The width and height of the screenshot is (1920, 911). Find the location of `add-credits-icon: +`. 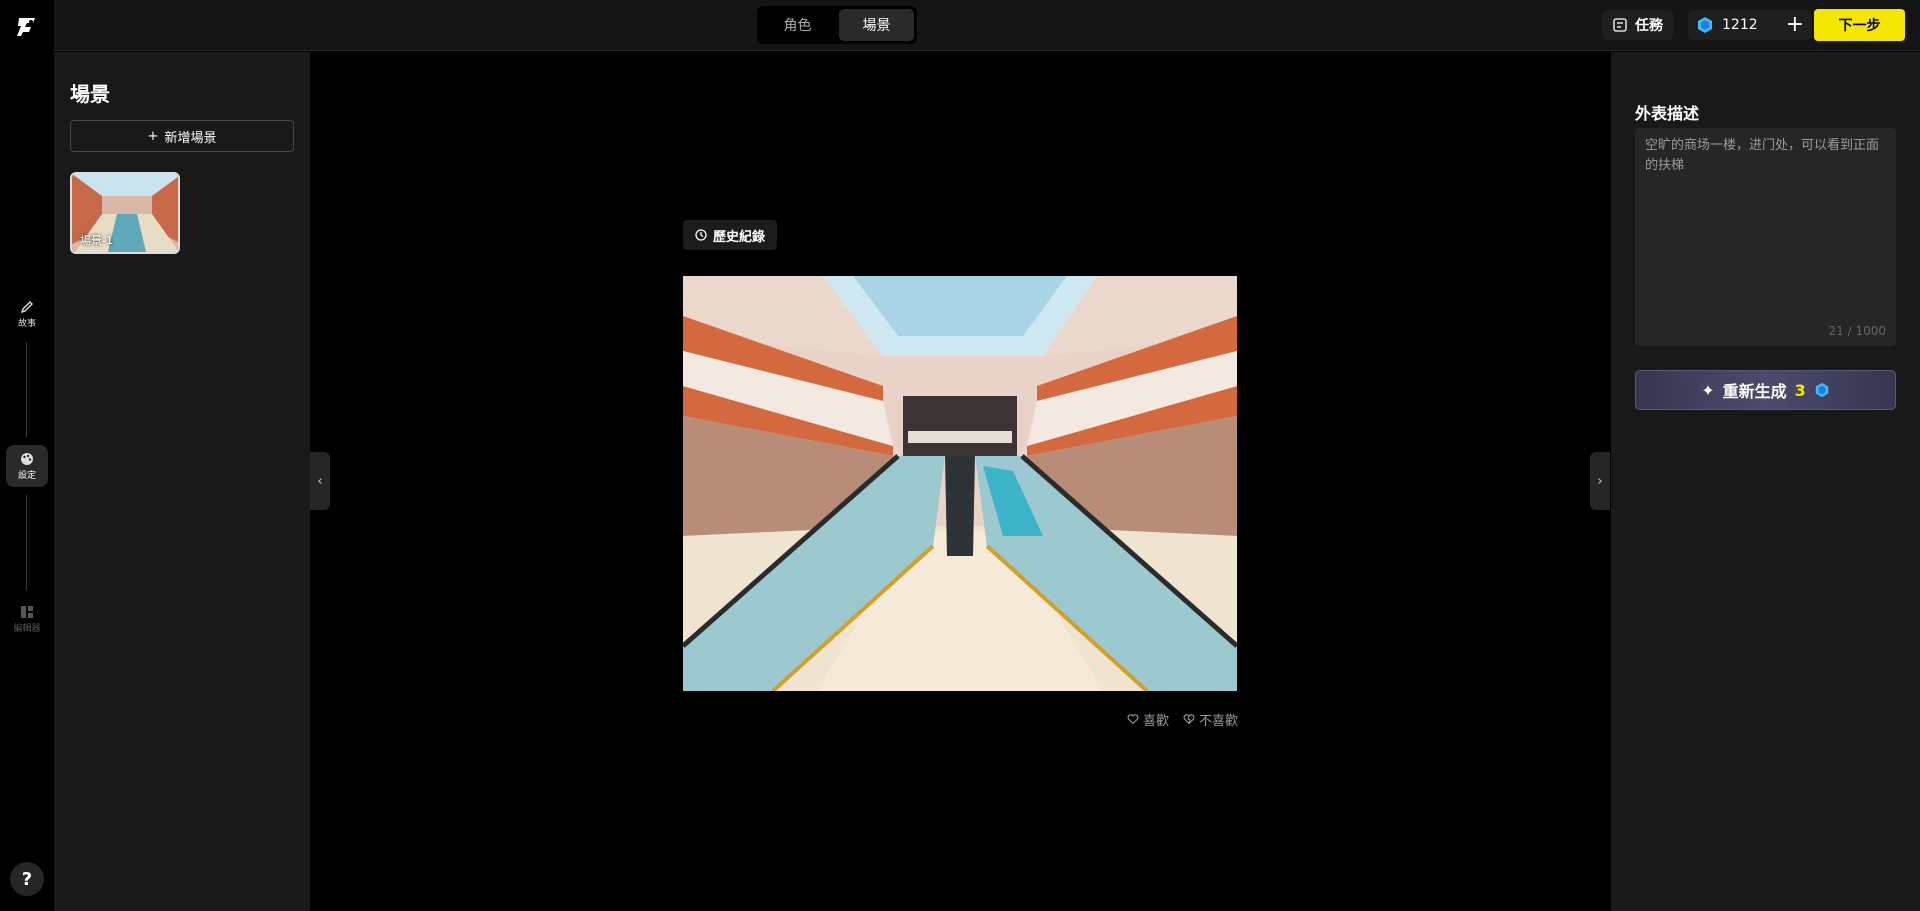

add-credits-icon: + is located at coordinates (1795, 25).